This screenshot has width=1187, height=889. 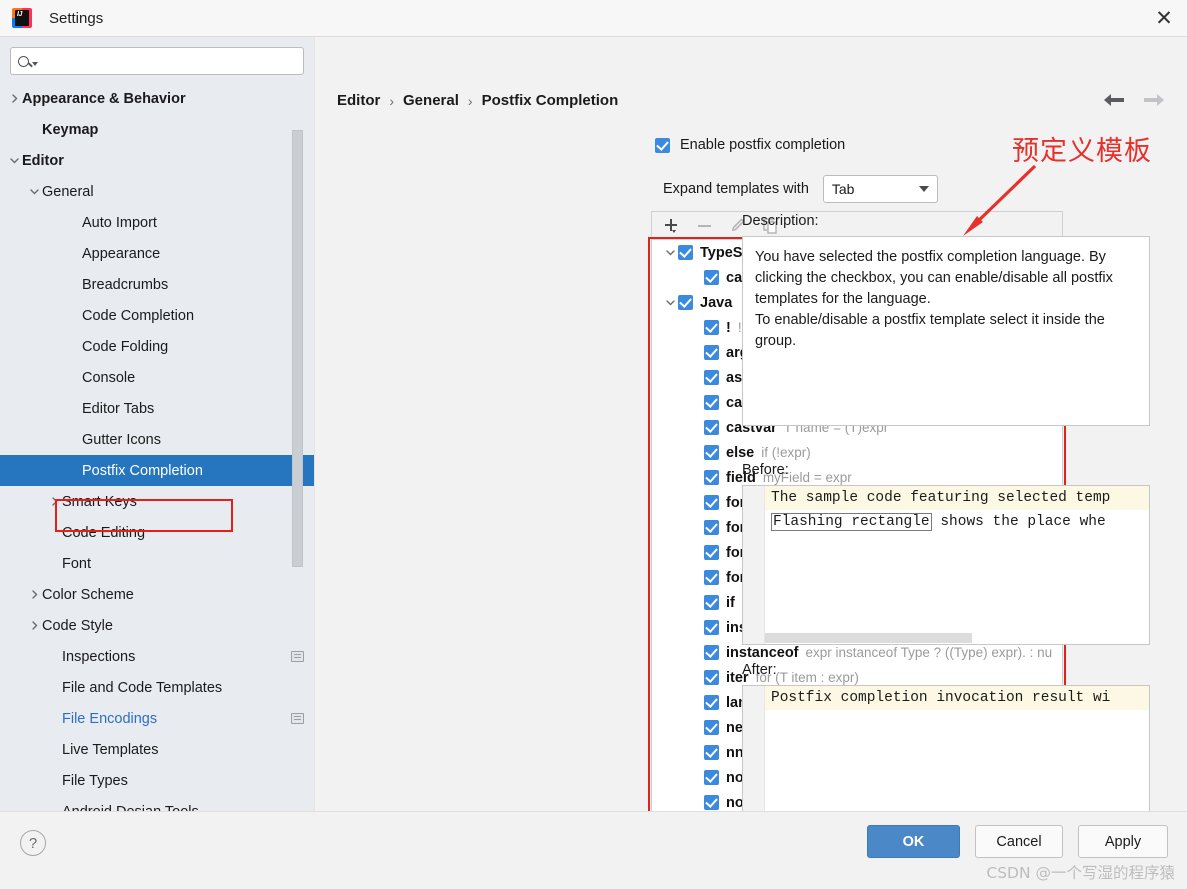 What do you see at coordinates (142, 470) in the screenshot?
I see `sidebar-item-label: Postfix Completion` at bounding box center [142, 470].